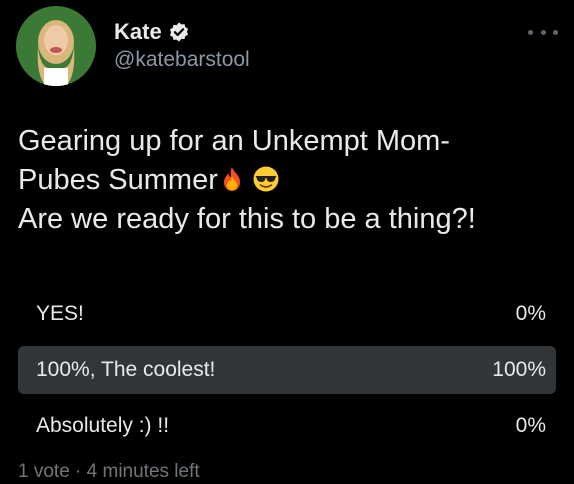 Image resolution: width=574 pixels, height=484 pixels. What do you see at coordinates (287, 314) in the screenshot?
I see `poll-choice: YES! 0%` at bounding box center [287, 314].